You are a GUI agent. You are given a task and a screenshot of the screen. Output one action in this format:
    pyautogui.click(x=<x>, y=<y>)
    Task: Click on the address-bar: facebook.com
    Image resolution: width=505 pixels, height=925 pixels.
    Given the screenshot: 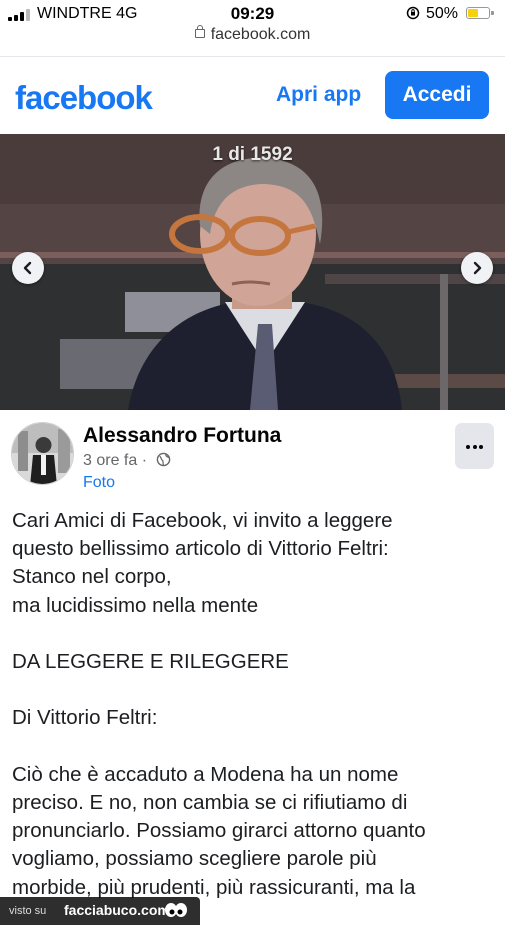 What is the action you would take?
    pyautogui.click(x=252, y=37)
    